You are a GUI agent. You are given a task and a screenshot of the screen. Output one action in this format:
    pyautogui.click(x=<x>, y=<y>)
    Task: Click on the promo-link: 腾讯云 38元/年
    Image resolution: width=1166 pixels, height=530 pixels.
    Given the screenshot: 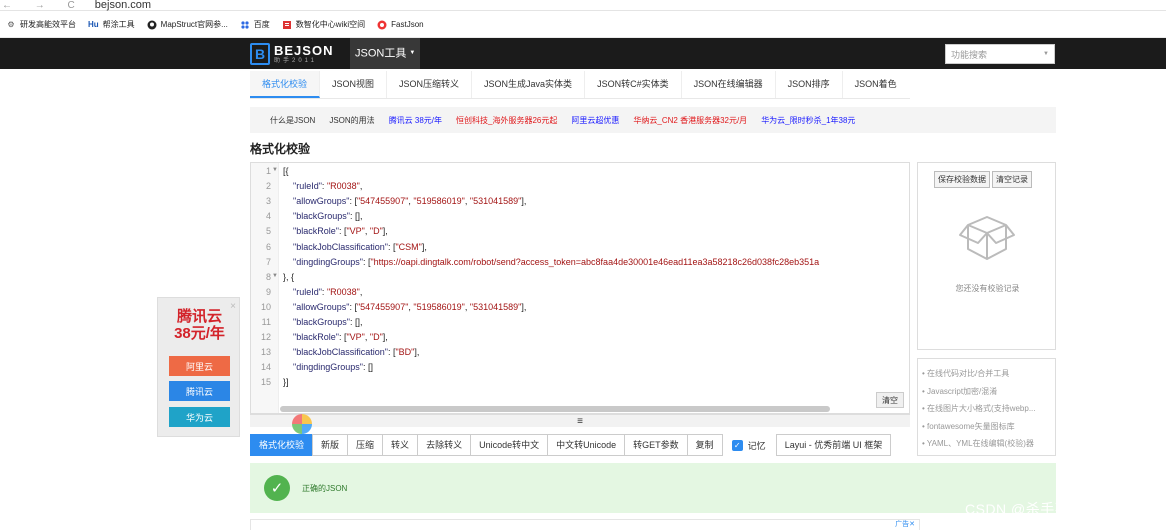 What is the action you would take?
    pyautogui.click(x=415, y=120)
    